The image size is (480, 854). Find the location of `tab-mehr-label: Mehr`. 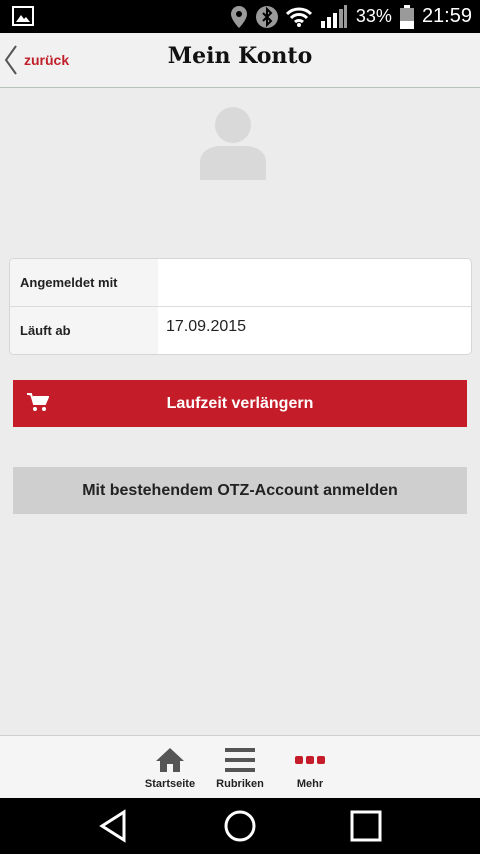

tab-mehr-label: Mehr is located at coordinates (310, 784).